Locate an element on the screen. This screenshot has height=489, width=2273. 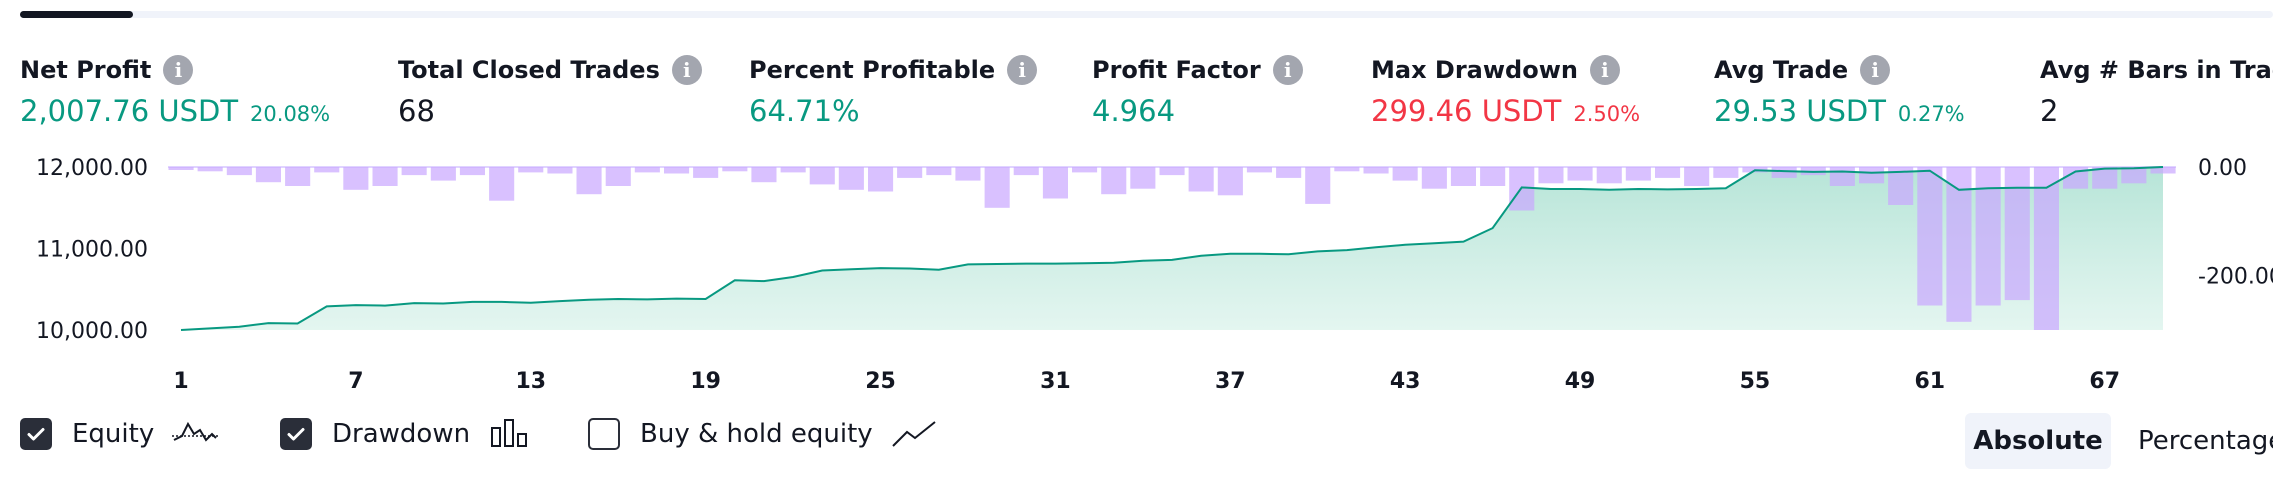
progress-track is located at coordinates (1146, 14).